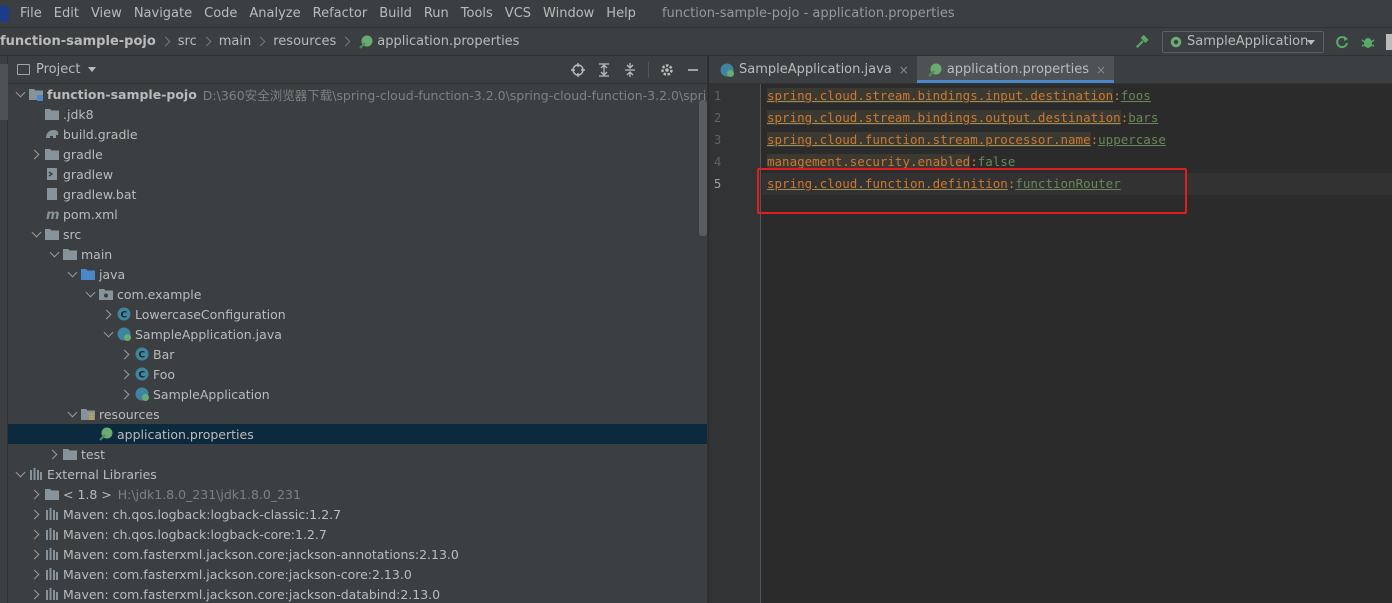  I want to click on hide-panel-minus-icon, so click(693, 70).